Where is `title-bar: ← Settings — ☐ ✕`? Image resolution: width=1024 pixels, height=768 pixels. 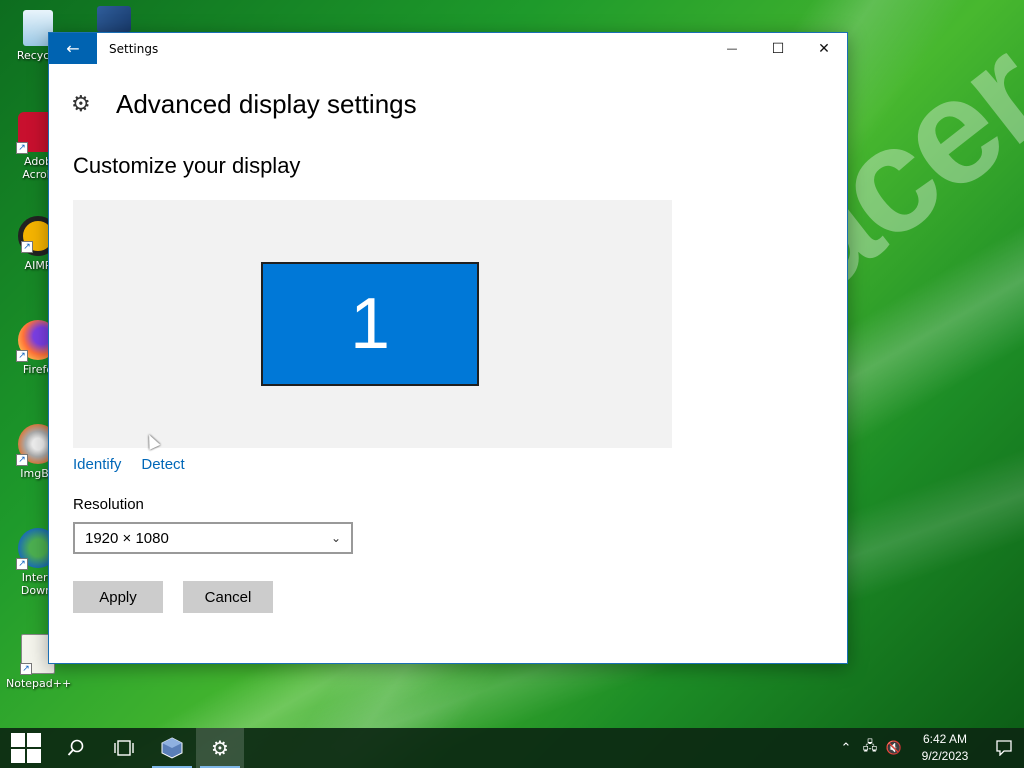 title-bar: ← Settings — ☐ ✕ is located at coordinates (448, 48).